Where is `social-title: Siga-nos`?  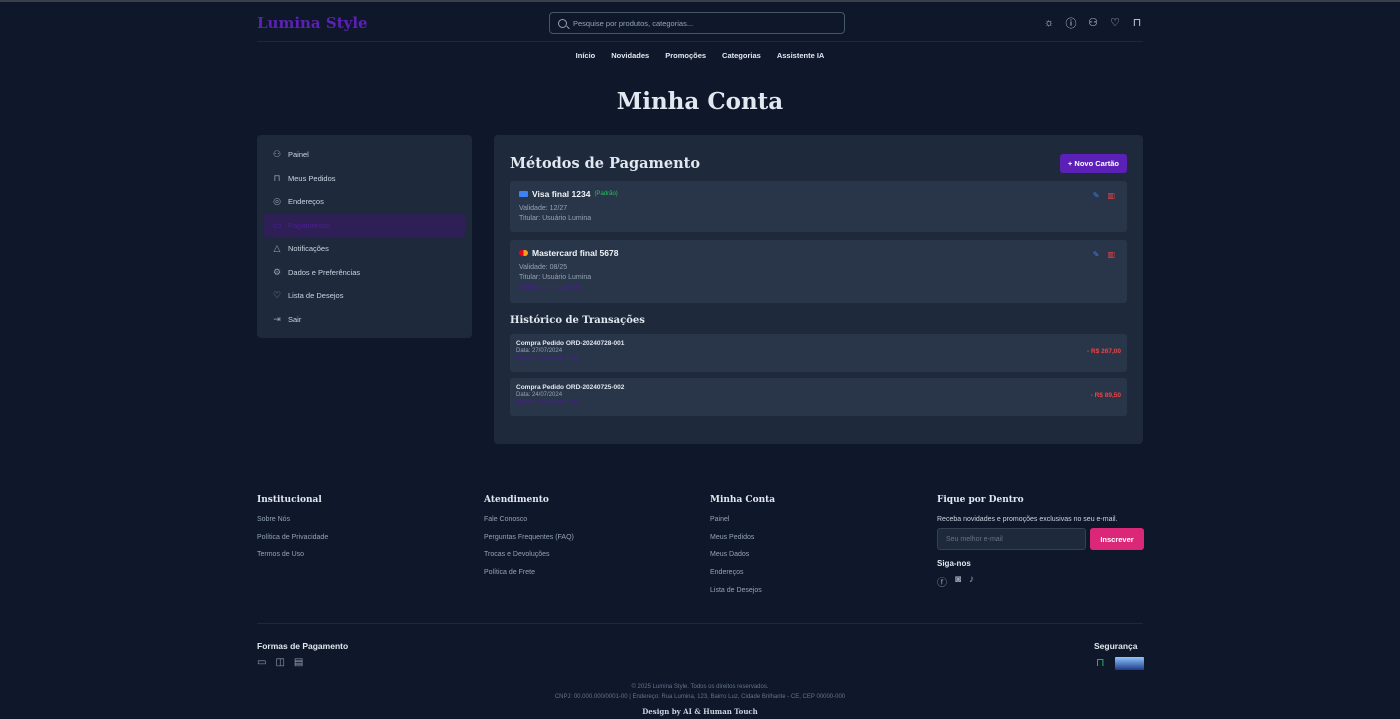
social-title: Siga-nos is located at coordinates (954, 563).